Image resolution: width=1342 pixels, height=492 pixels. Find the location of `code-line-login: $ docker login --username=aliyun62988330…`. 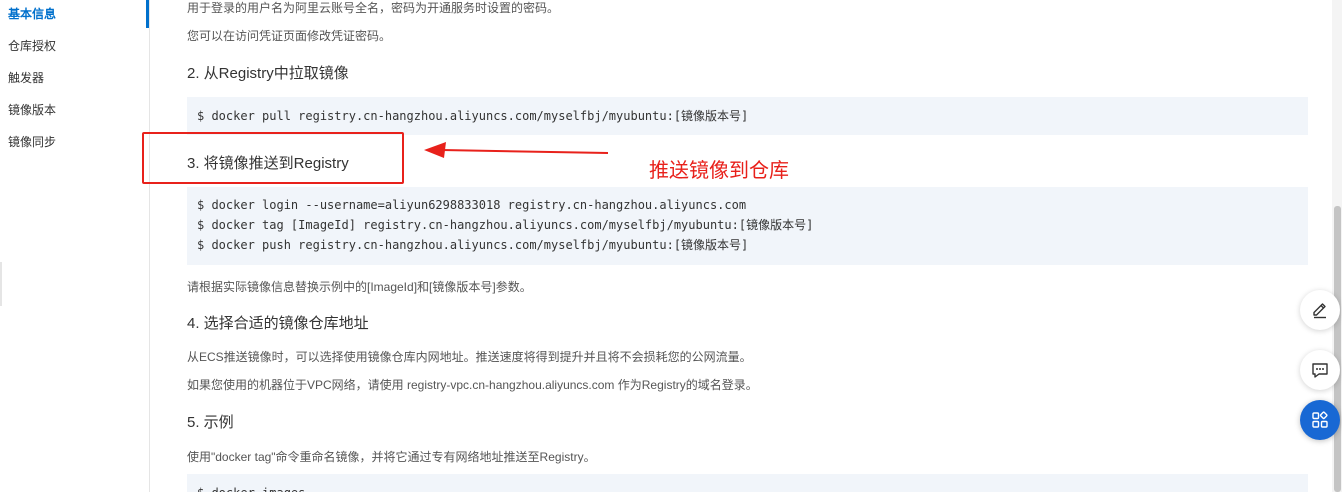

code-line-login: $ docker login --username=aliyun62988330… is located at coordinates (472, 205).